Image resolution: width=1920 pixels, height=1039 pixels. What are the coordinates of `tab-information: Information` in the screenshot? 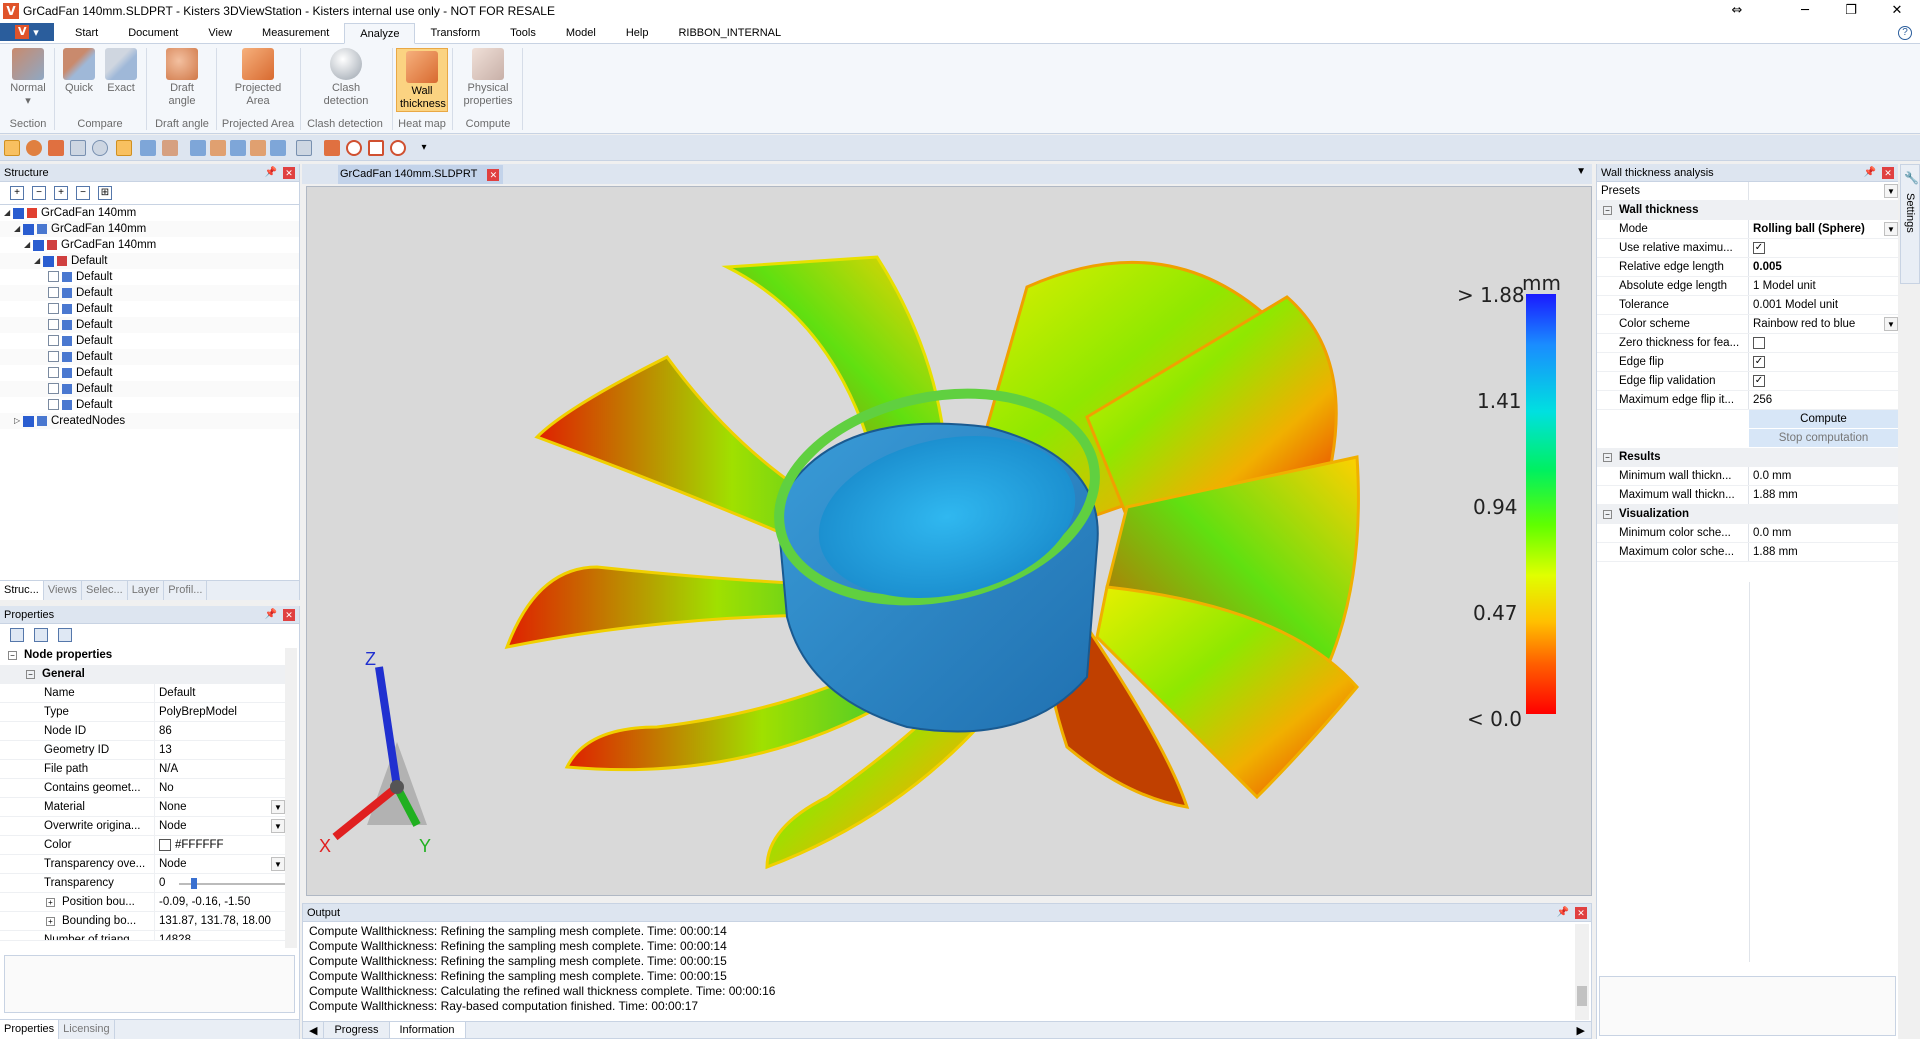 It's located at (427, 1030).